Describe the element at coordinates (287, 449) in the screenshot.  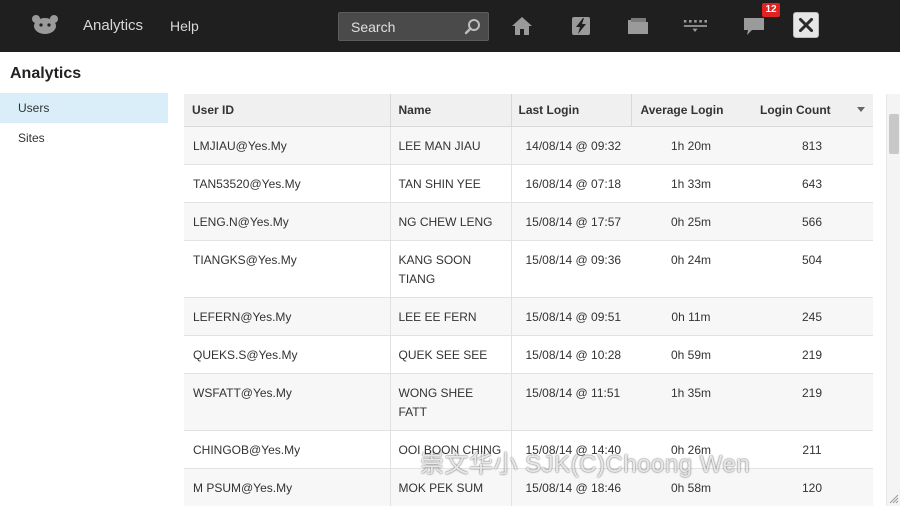
I see `cell-user-id: CHINGOB@Yes.My` at that location.